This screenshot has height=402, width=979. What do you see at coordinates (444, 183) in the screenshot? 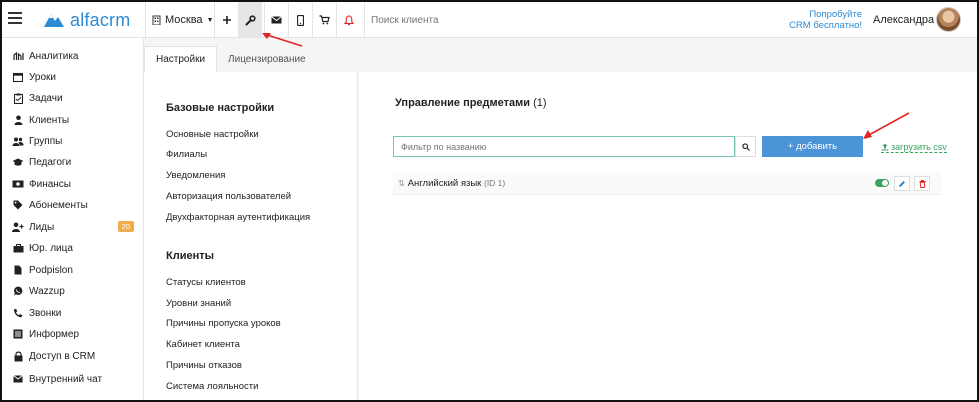
I see `subject-name-text: Английский язык` at bounding box center [444, 183].